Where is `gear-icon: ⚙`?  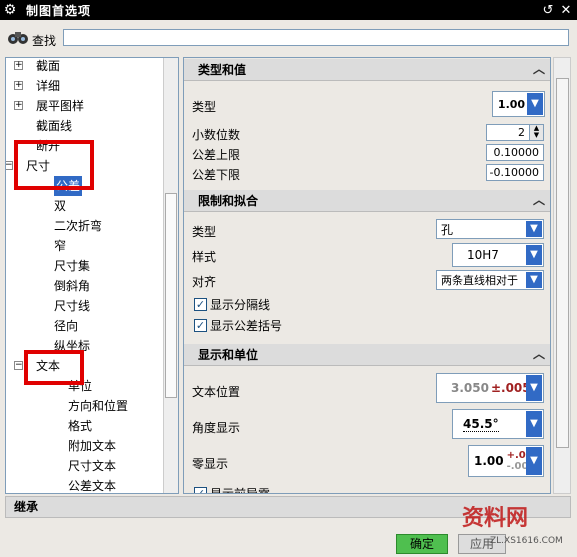 gear-icon: ⚙ is located at coordinates (10, 10).